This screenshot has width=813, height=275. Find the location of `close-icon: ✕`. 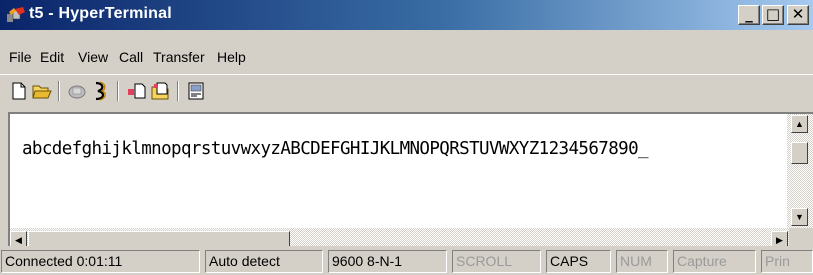

close-icon: ✕ is located at coordinates (798, 14).